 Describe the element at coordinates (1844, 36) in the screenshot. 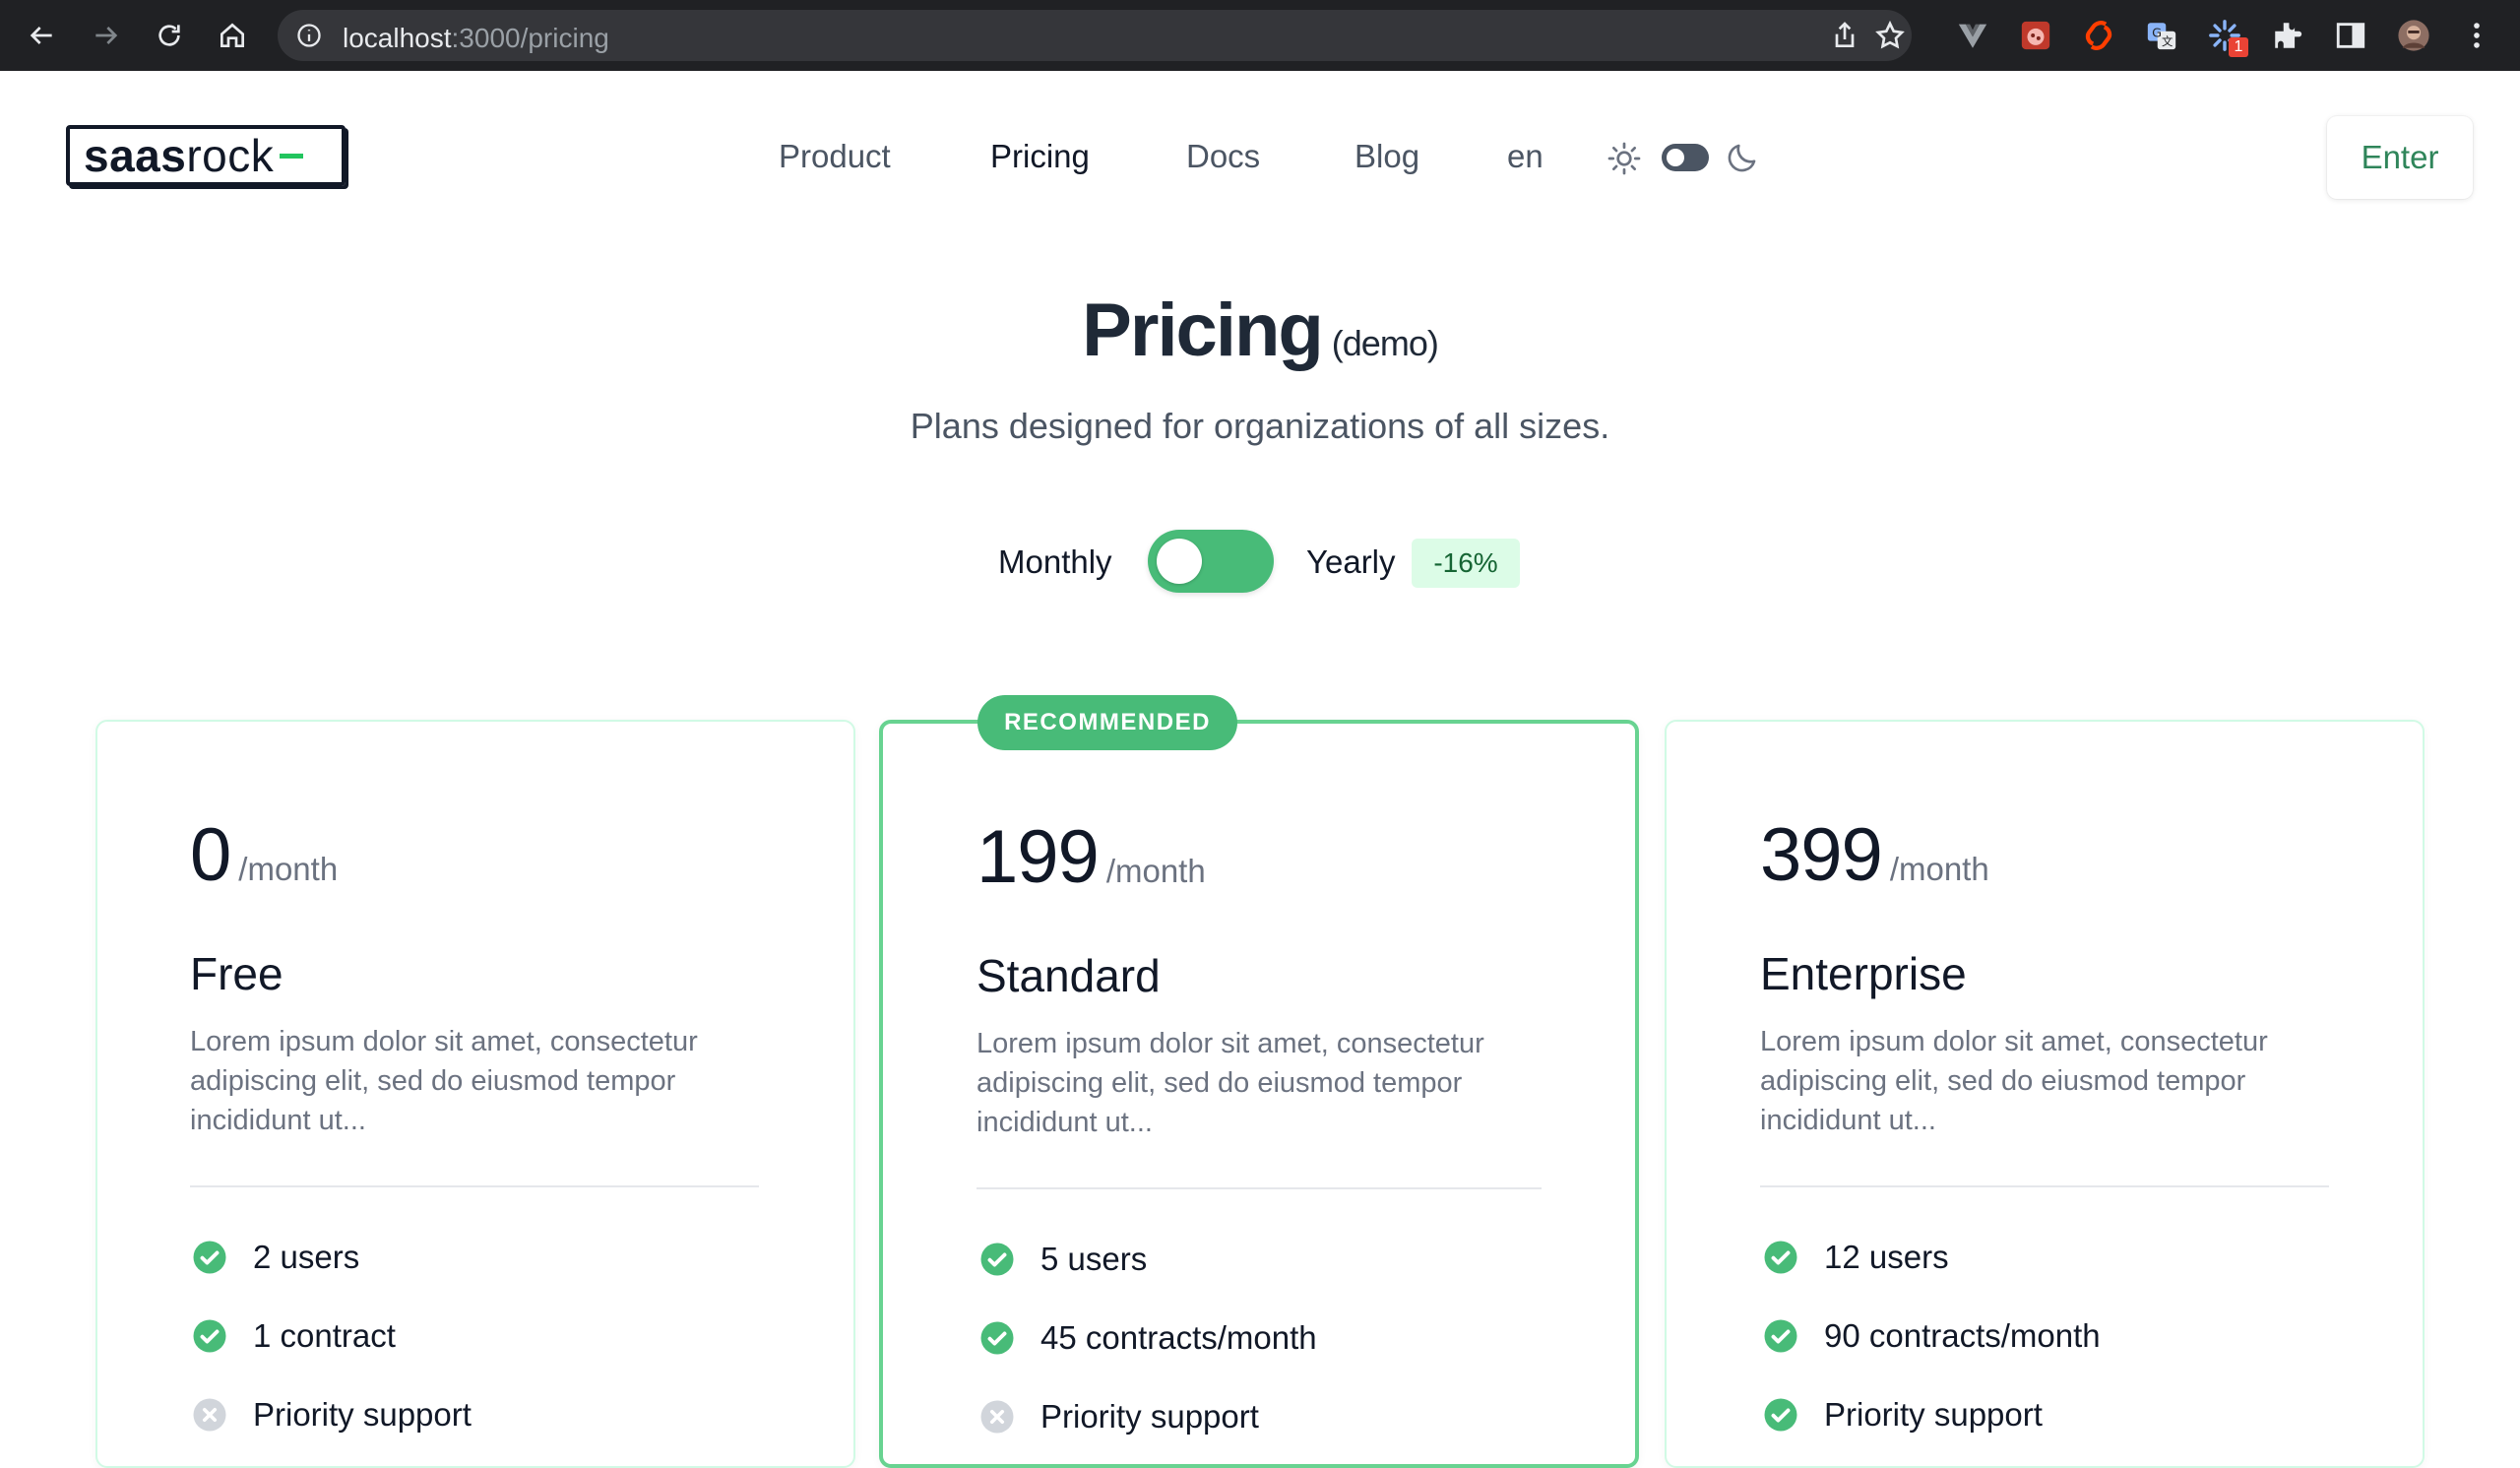

I see `share-icon` at that location.